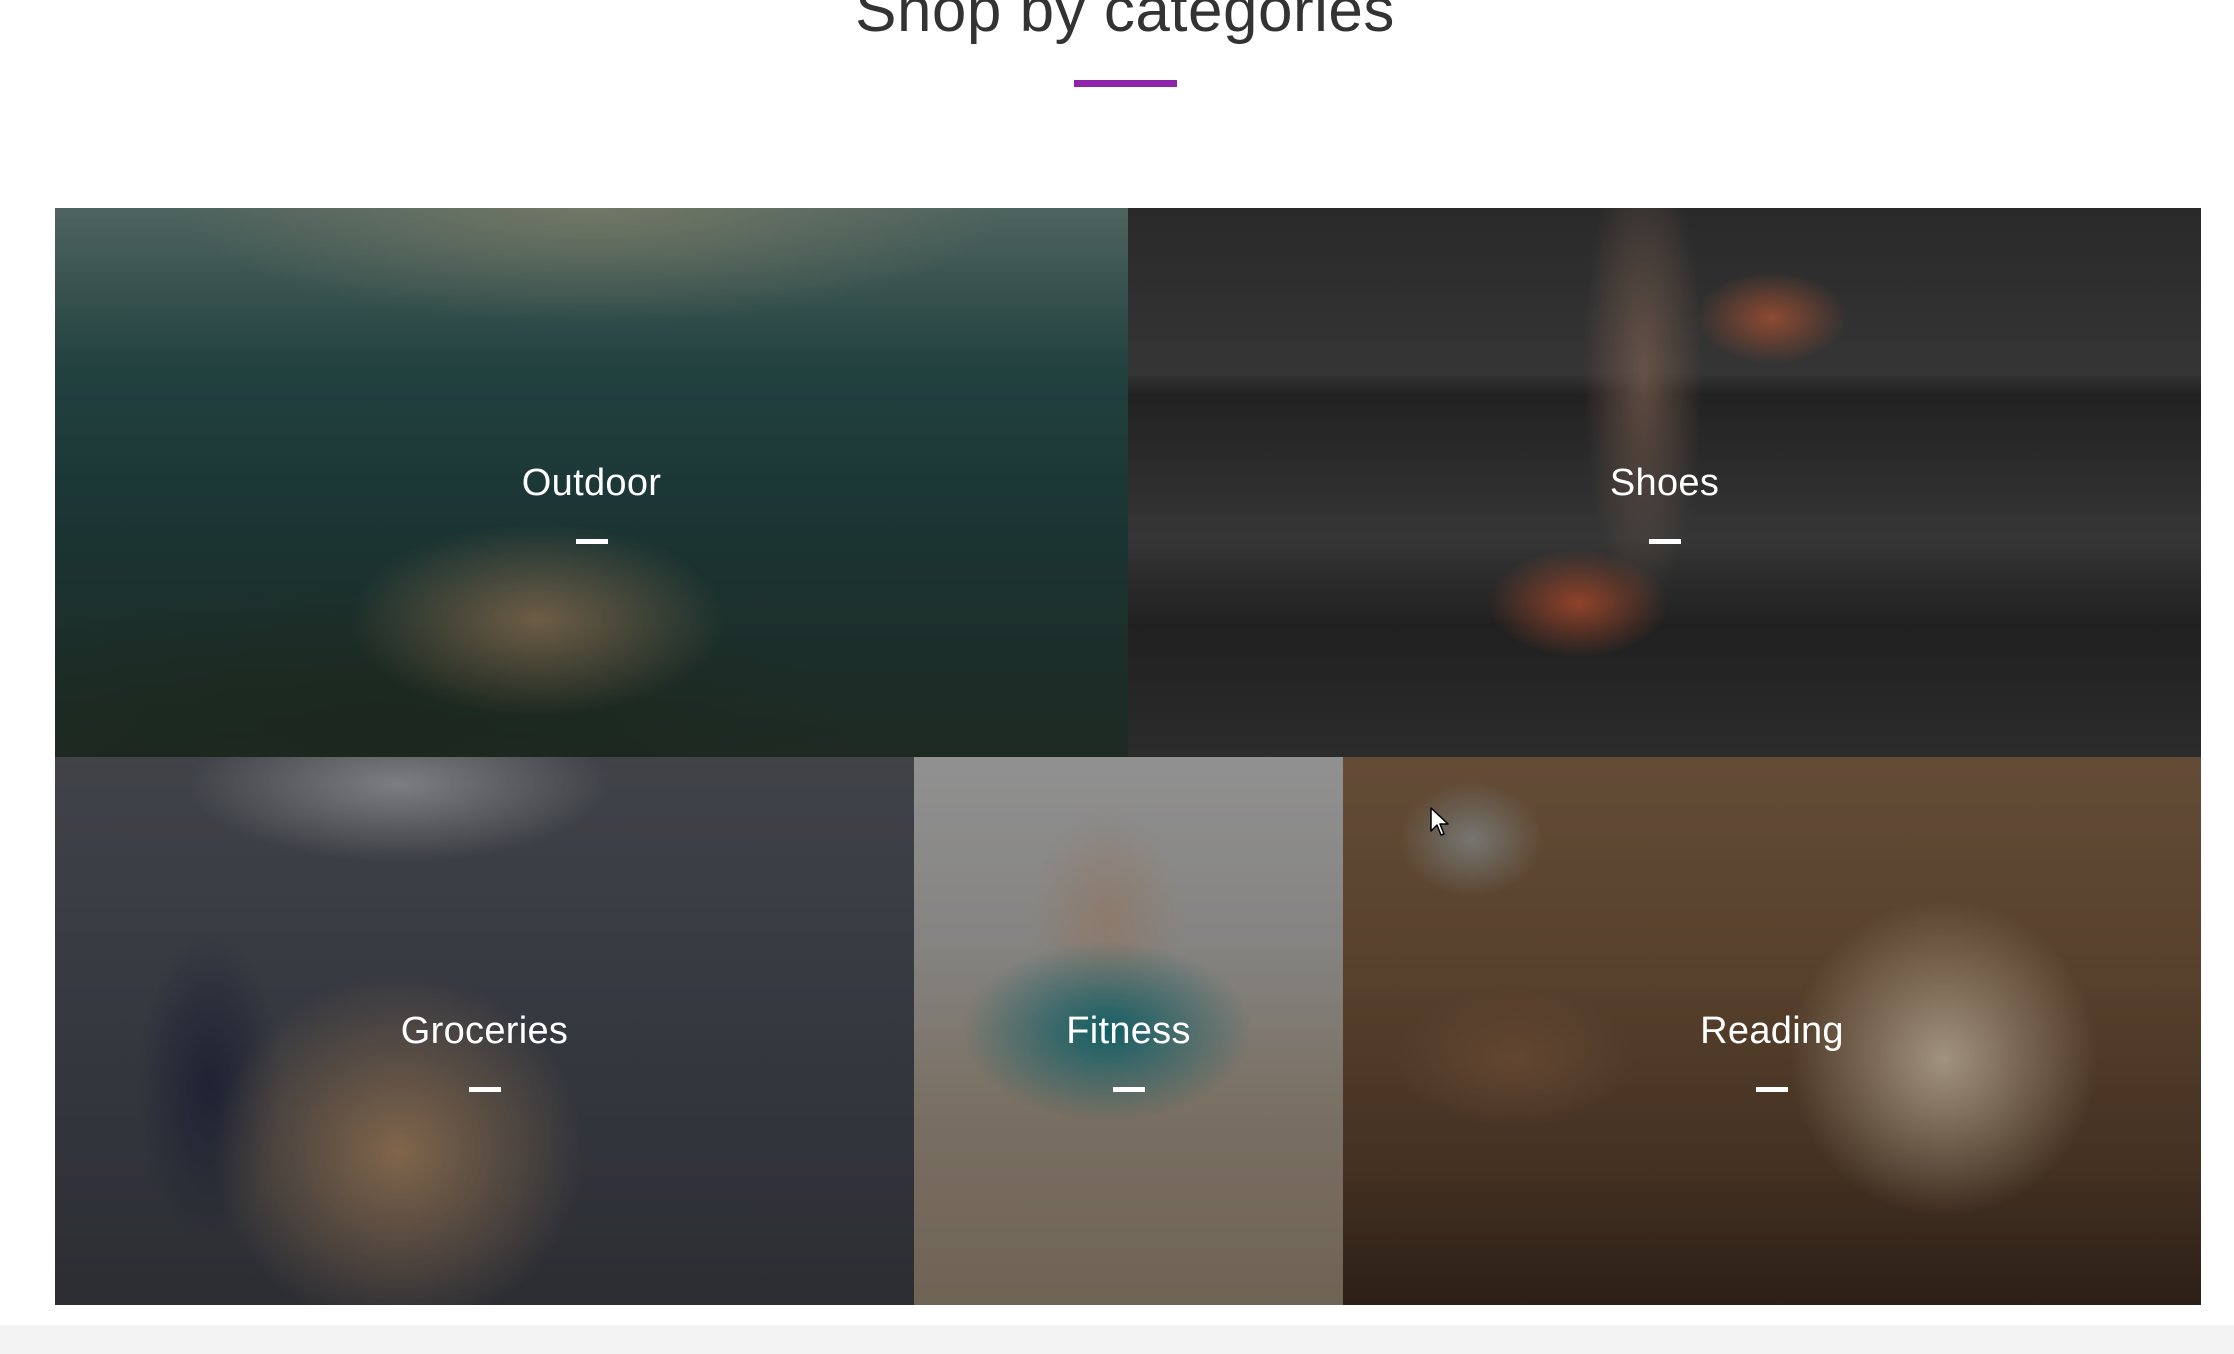 Image resolution: width=2234 pixels, height=1354 pixels. I want to click on section-title: Shop by categories, so click(1125, 22).